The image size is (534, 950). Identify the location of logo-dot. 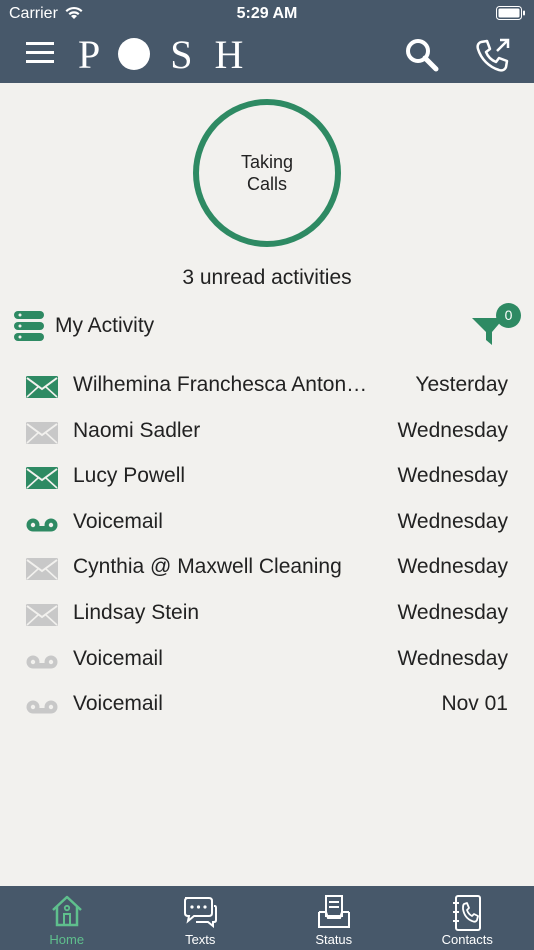
(134, 54).